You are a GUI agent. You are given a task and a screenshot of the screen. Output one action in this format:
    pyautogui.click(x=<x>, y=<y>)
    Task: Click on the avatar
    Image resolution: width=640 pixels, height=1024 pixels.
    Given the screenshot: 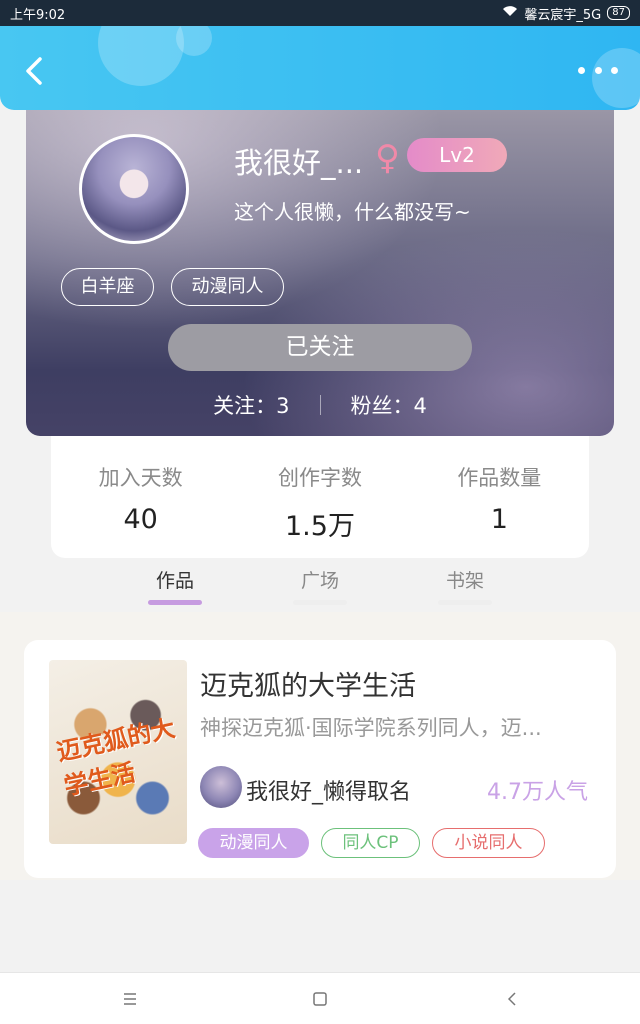 What is the action you would take?
    pyautogui.click(x=134, y=189)
    